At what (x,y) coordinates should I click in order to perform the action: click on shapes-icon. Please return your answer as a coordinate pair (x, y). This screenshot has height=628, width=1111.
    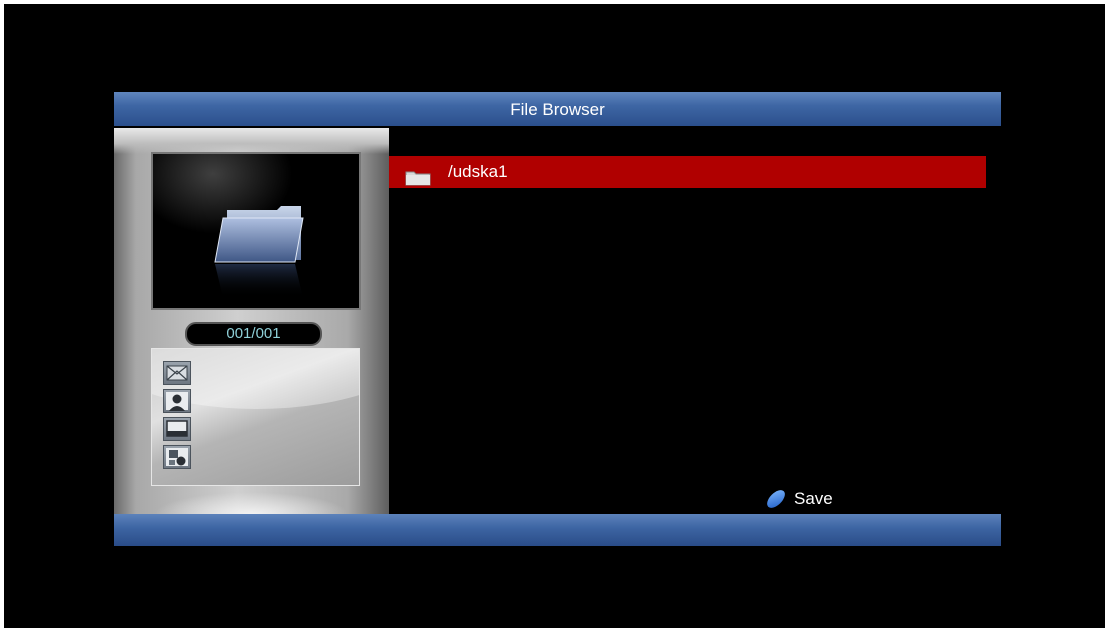
    Looking at the image, I should click on (177, 457).